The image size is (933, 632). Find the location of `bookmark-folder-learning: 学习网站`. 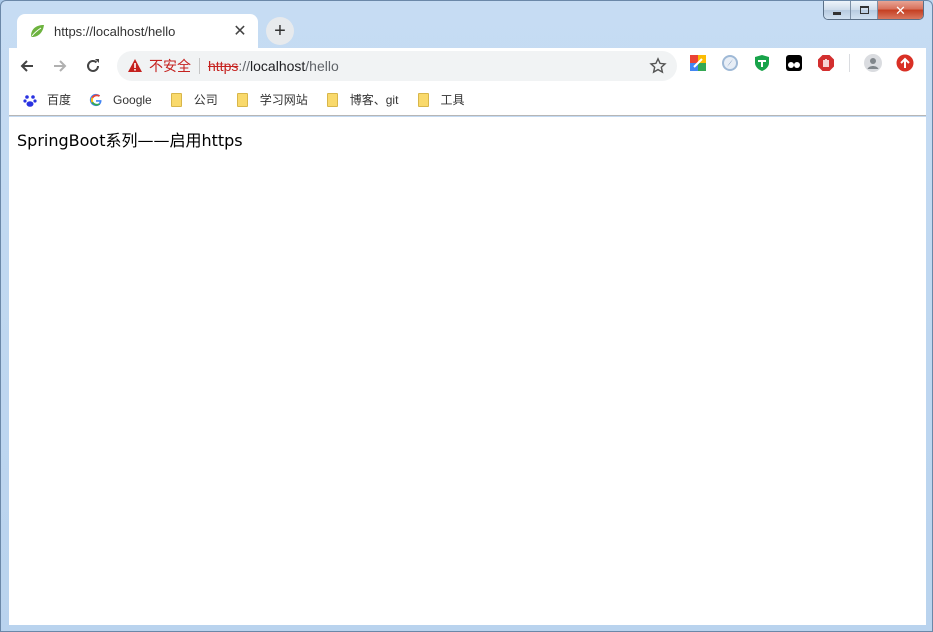

bookmark-folder-learning: 学习网站 is located at coordinates (272, 99).